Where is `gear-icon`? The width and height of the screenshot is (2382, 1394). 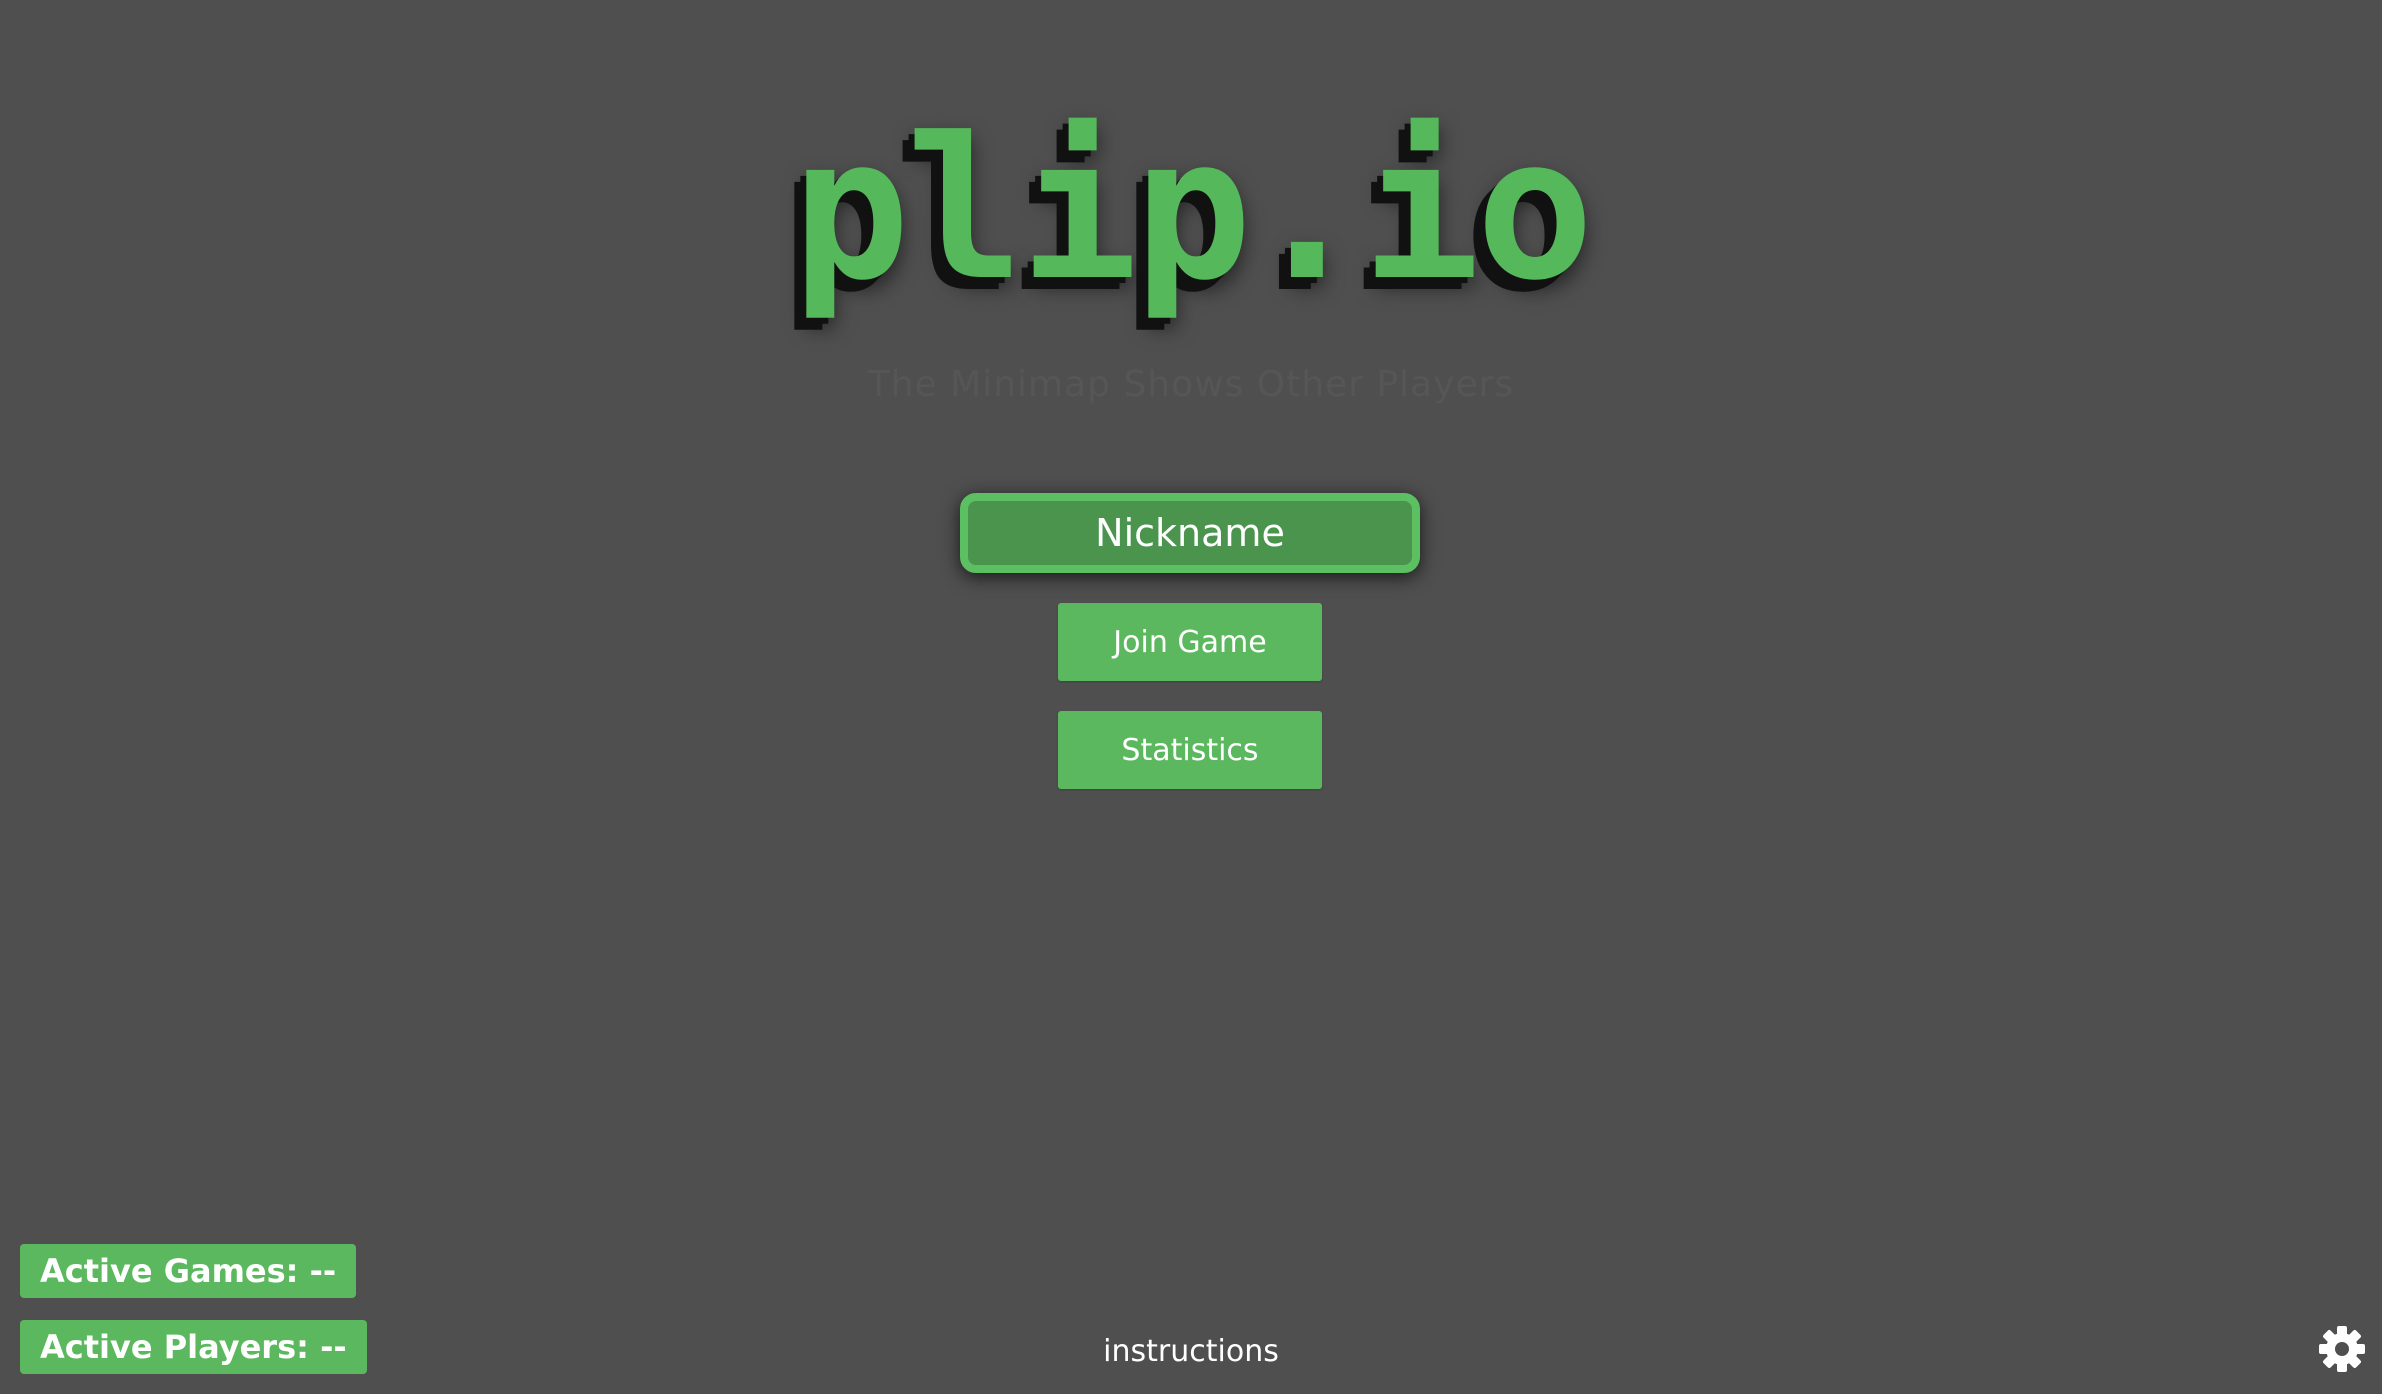 gear-icon is located at coordinates (2342, 1349).